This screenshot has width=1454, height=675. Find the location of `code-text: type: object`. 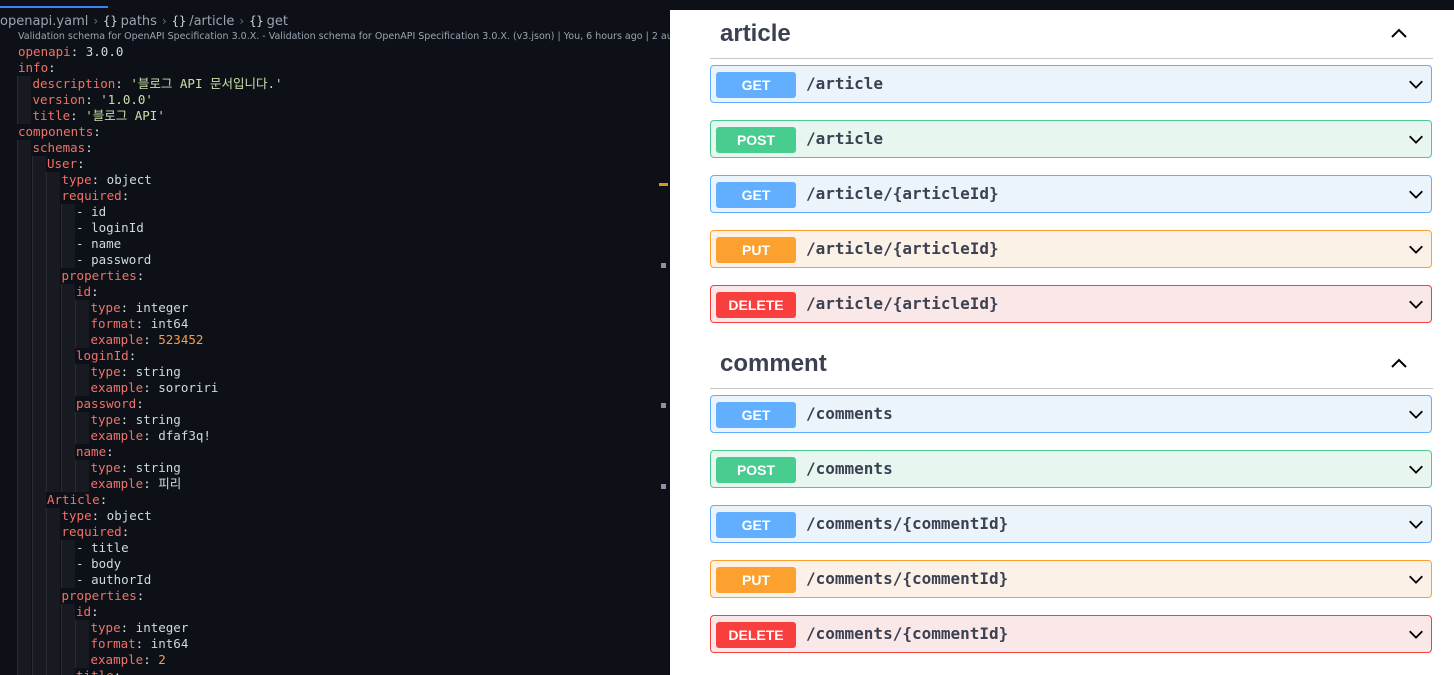

code-text: type: object is located at coordinates (106, 515).